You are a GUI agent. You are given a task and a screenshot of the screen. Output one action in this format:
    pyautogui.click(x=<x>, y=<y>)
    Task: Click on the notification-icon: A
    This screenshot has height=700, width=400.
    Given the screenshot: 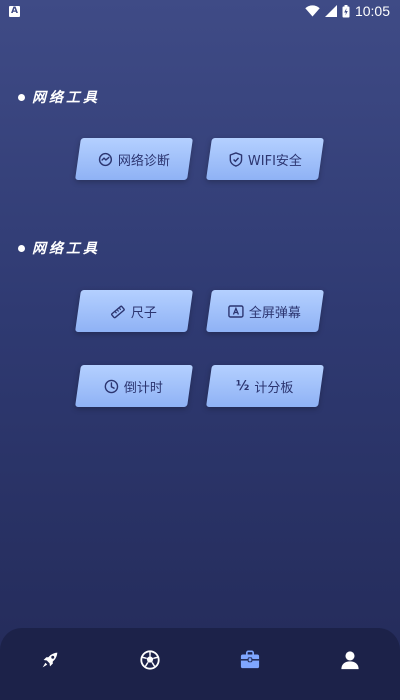 What is the action you would take?
    pyautogui.click(x=14, y=11)
    